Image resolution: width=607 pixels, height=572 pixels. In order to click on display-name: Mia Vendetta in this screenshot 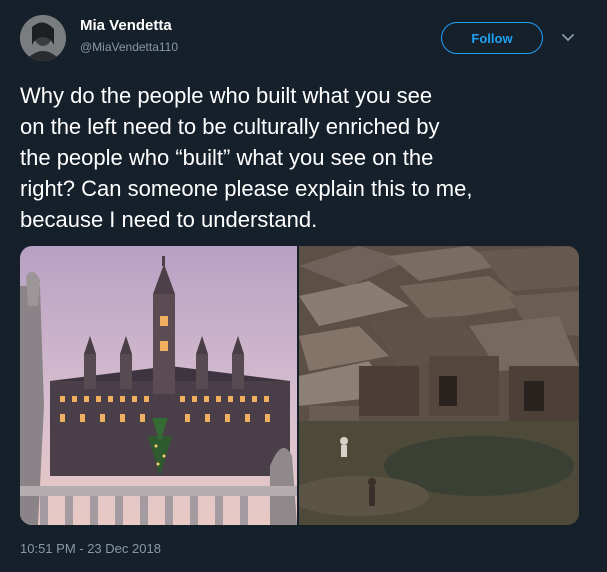, I will do `click(126, 25)`.